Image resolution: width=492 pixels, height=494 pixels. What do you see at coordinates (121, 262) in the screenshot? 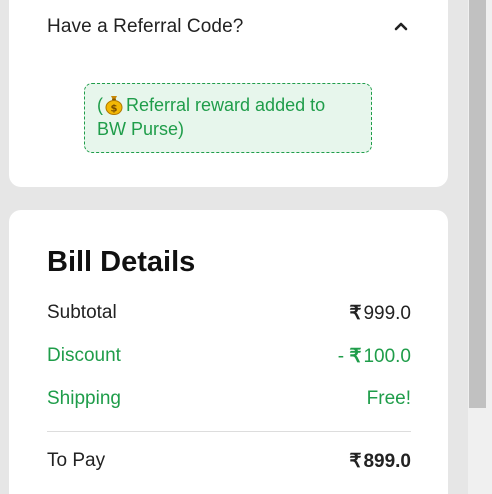
I see `bill-details-title: Bill Details` at bounding box center [121, 262].